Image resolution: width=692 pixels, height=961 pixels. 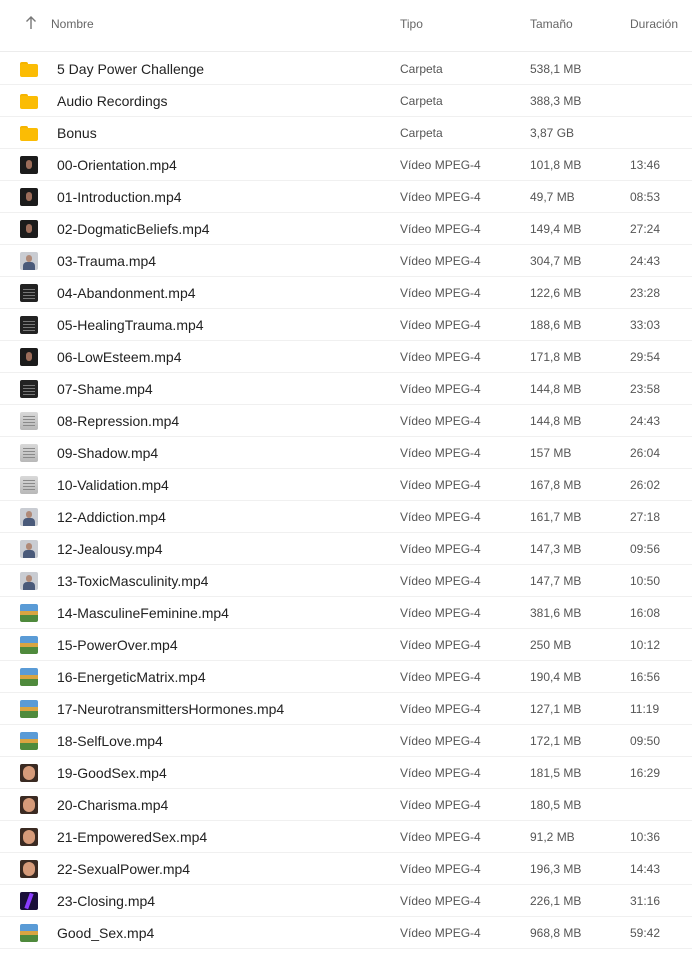 What do you see at coordinates (346, 933) in the screenshot?
I see `file-row: Good_Sex.mp4 Vídeo MPEG-4 968,8 MB 59:42` at bounding box center [346, 933].